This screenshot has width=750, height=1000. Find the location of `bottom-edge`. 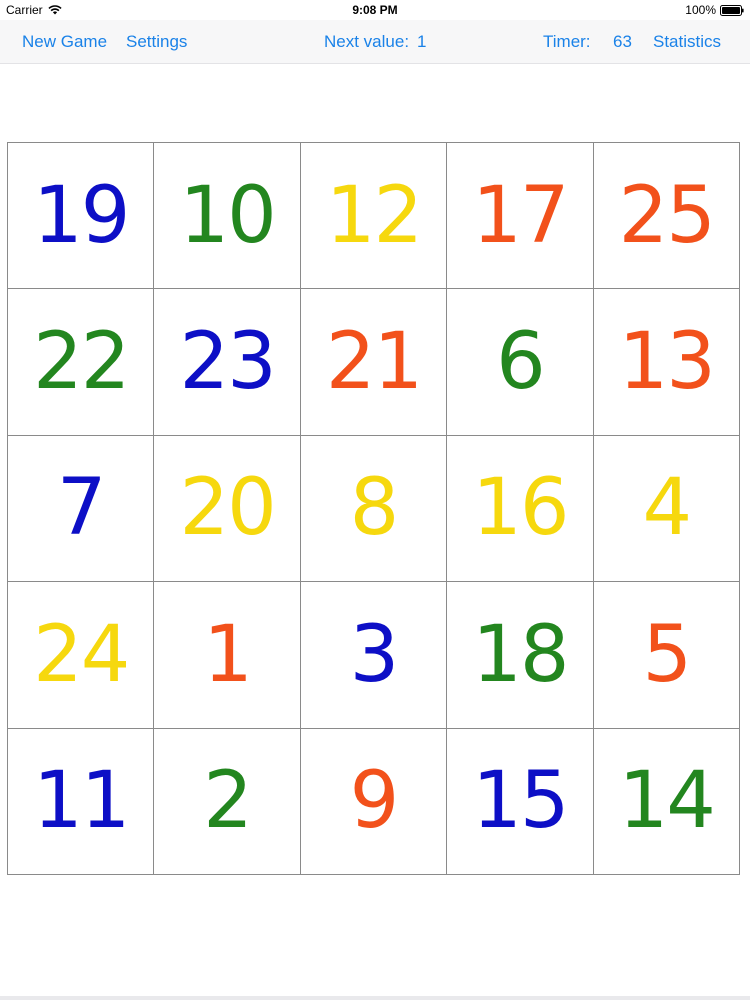

bottom-edge is located at coordinates (375, 998).